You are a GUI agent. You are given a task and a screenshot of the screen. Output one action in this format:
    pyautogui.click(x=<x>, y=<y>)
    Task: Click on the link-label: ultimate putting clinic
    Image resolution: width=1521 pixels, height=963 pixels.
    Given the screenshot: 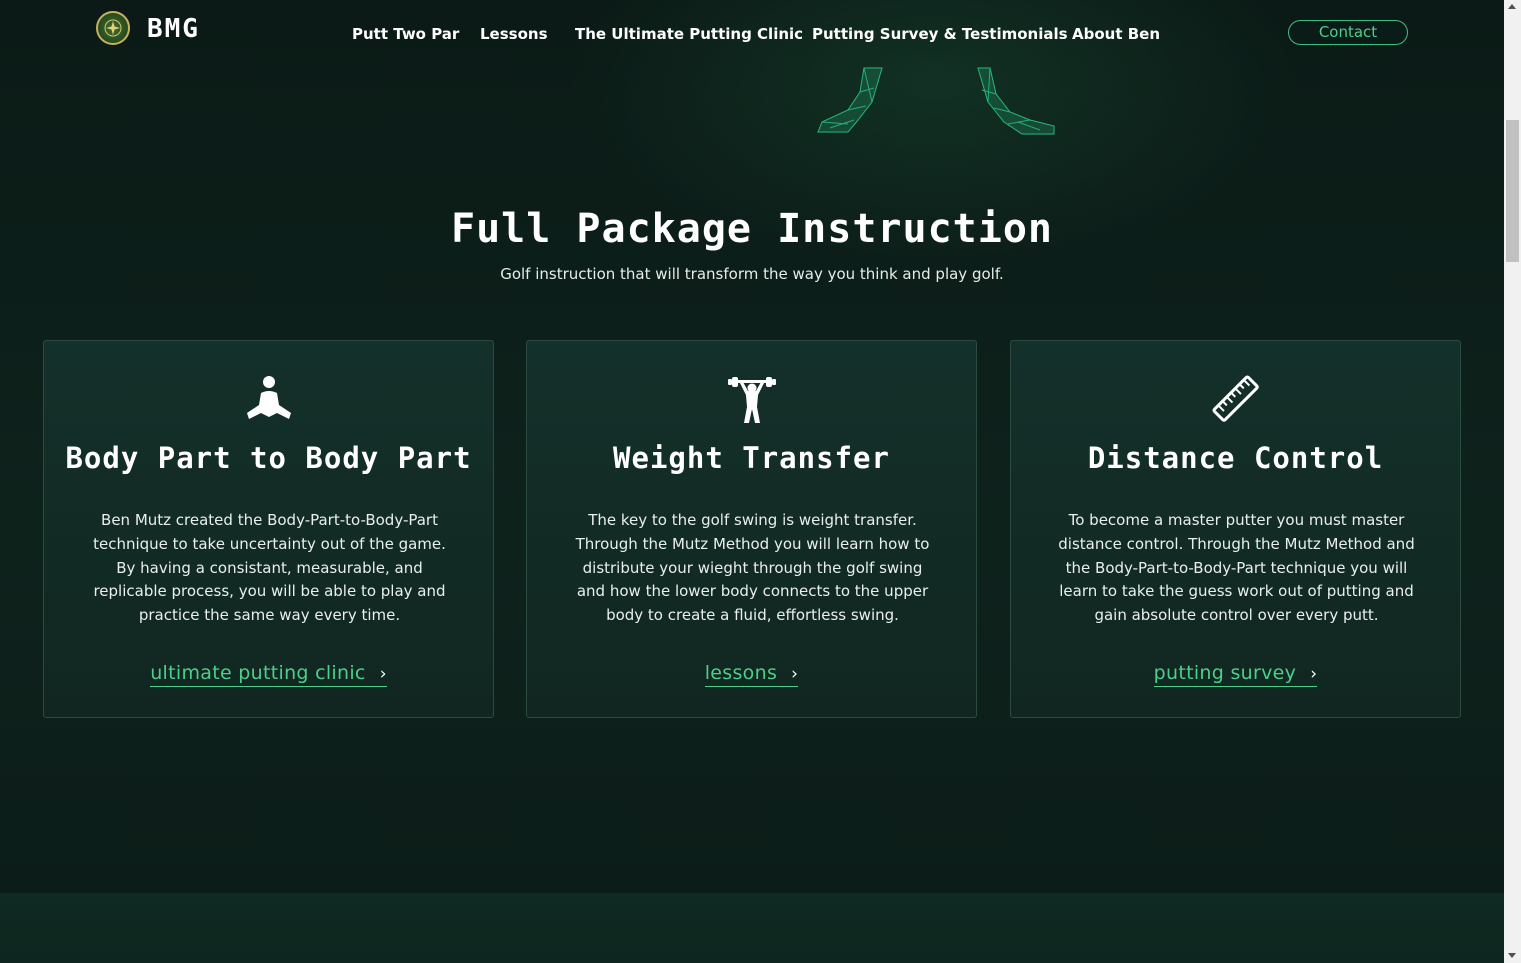 What is the action you would take?
    pyautogui.click(x=258, y=673)
    